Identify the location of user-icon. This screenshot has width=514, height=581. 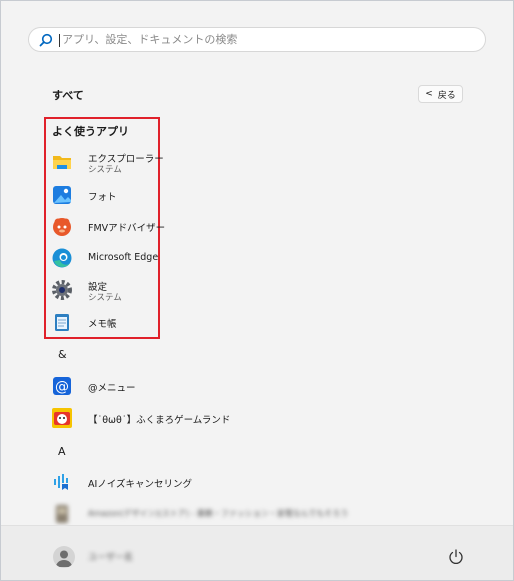
(64, 558).